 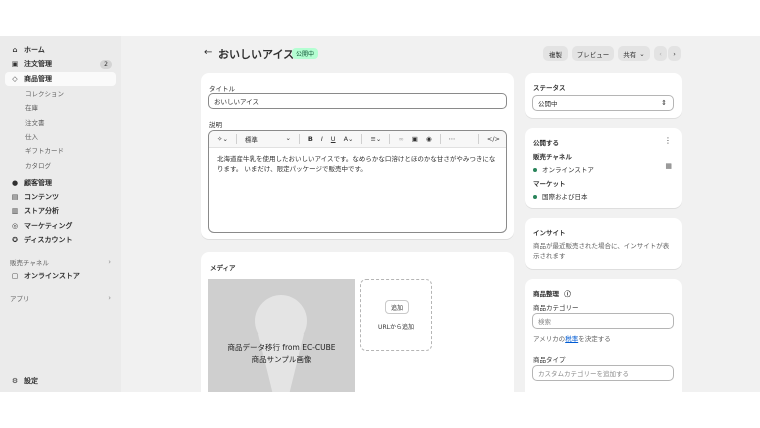 I want to click on home-icon: ⌂, so click(x=15, y=50).